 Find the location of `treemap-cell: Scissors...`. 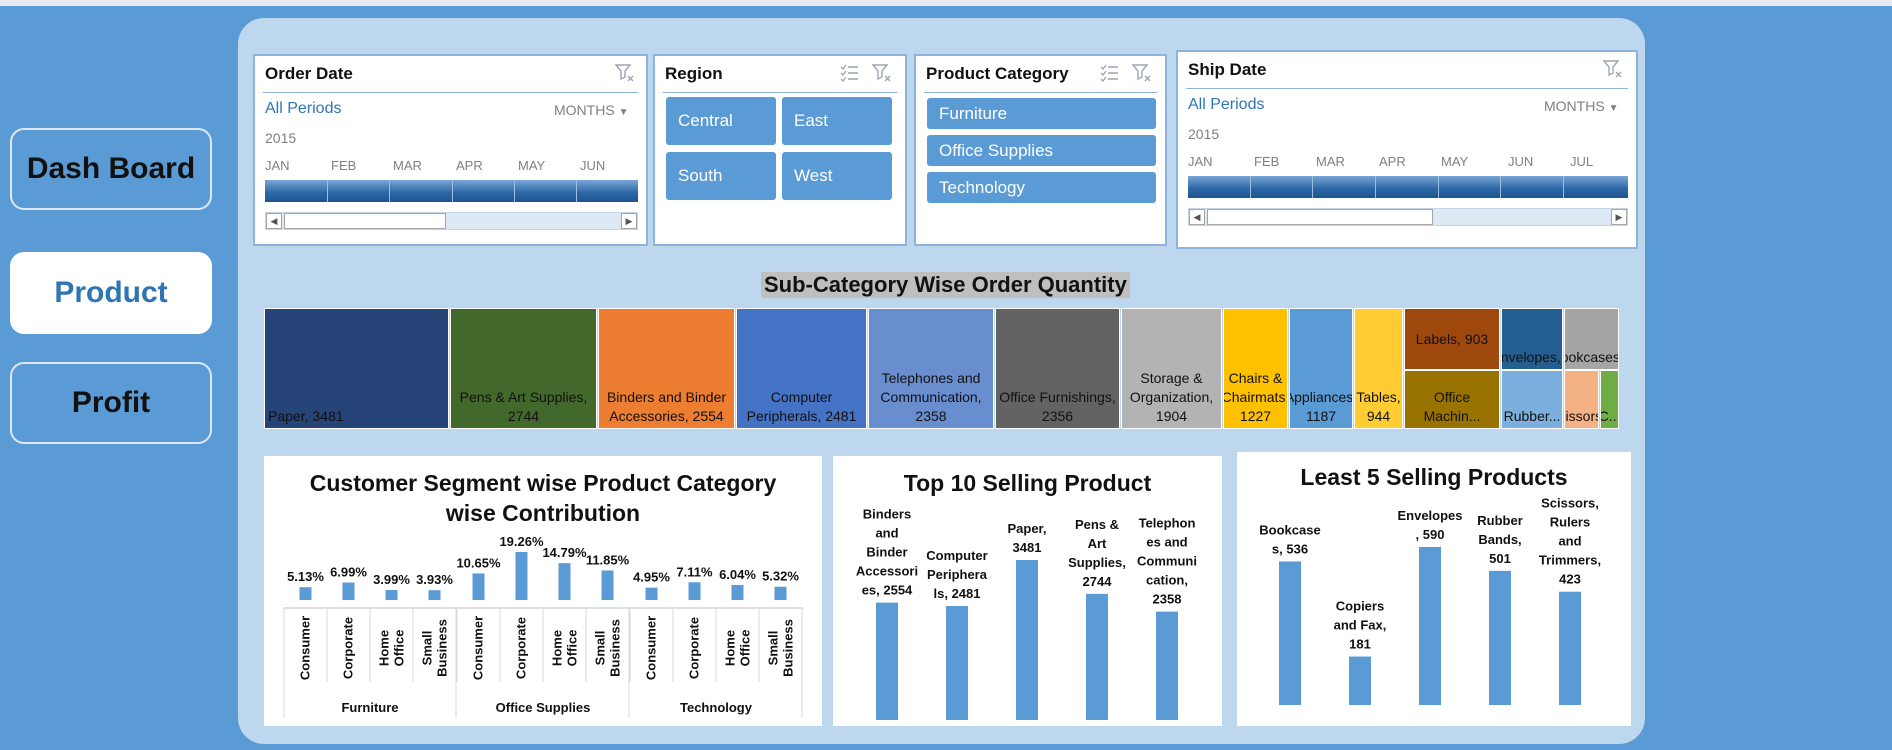

treemap-cell: Scissors... is located at coordinates (1581, 399).